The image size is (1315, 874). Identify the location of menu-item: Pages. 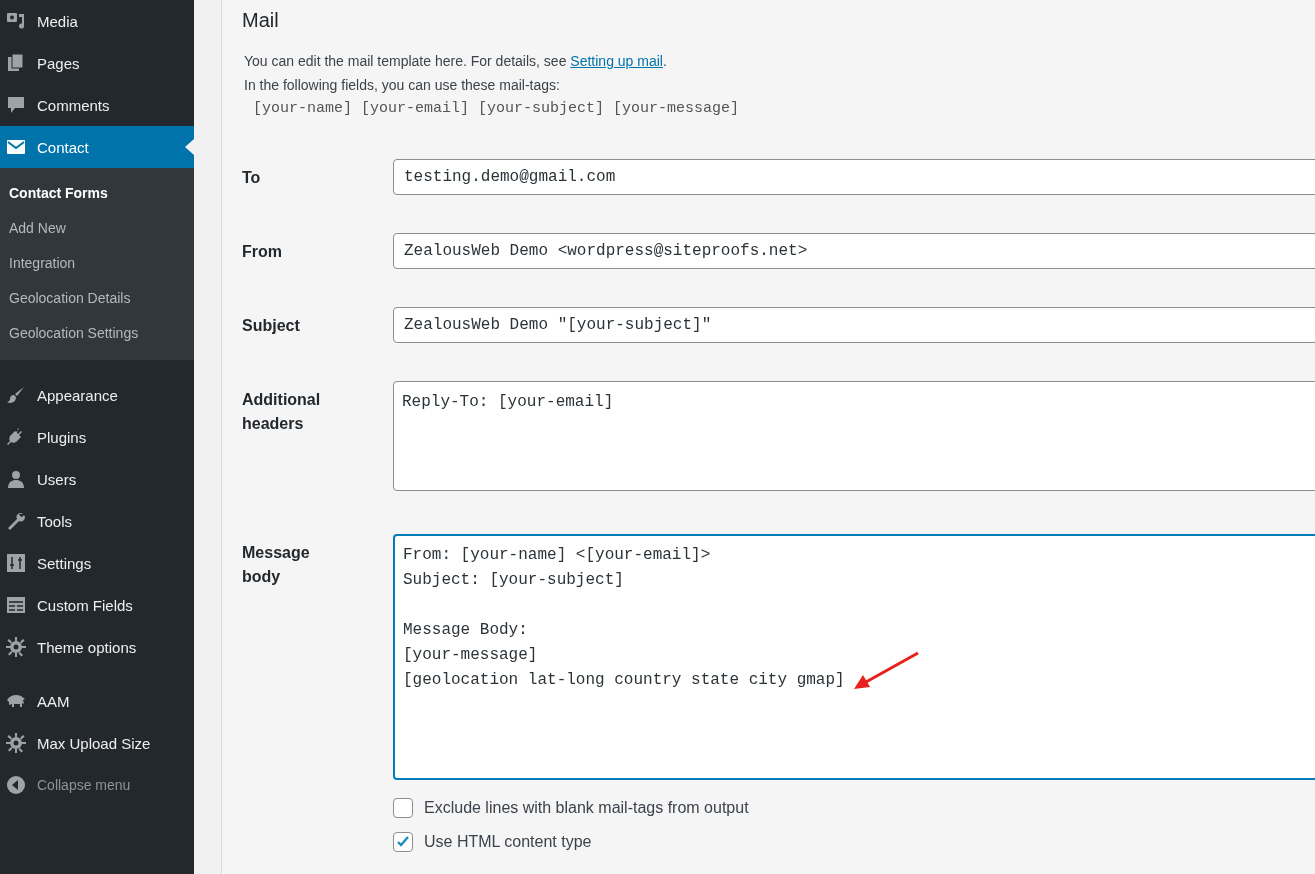
(97, 63).